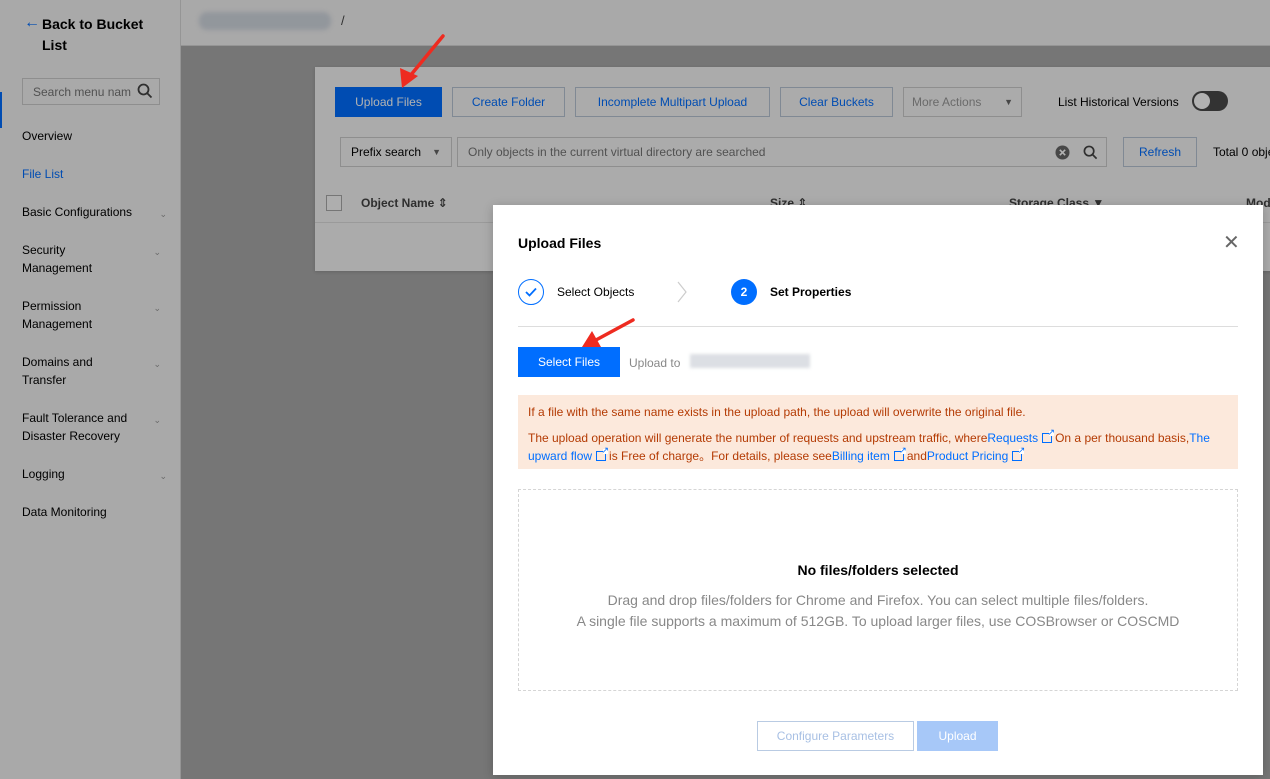  What do you see at coordinates (744, 292) in the screenshot?
I see `step-2-indicator: 2` at bounding box center [744, 292].